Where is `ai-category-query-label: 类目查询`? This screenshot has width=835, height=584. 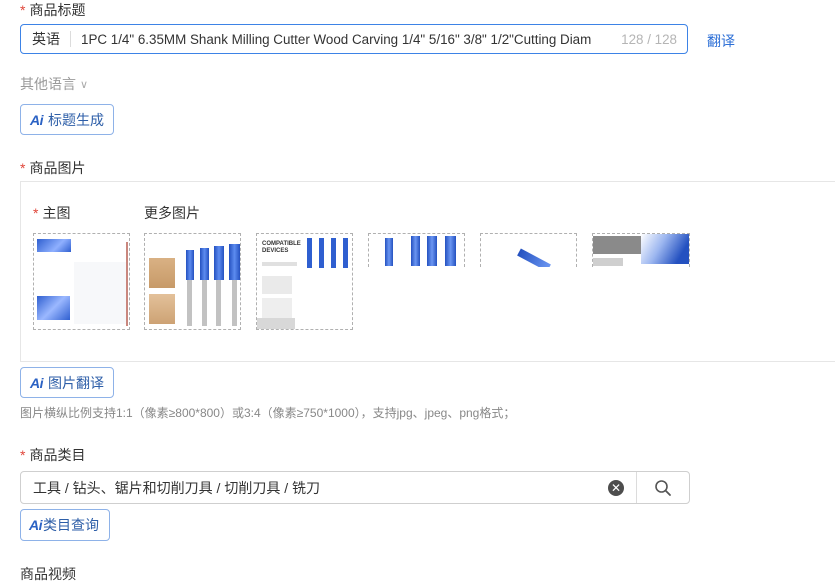 ai-category-query-label: 类目查询 is located at coordinates (71, 525).